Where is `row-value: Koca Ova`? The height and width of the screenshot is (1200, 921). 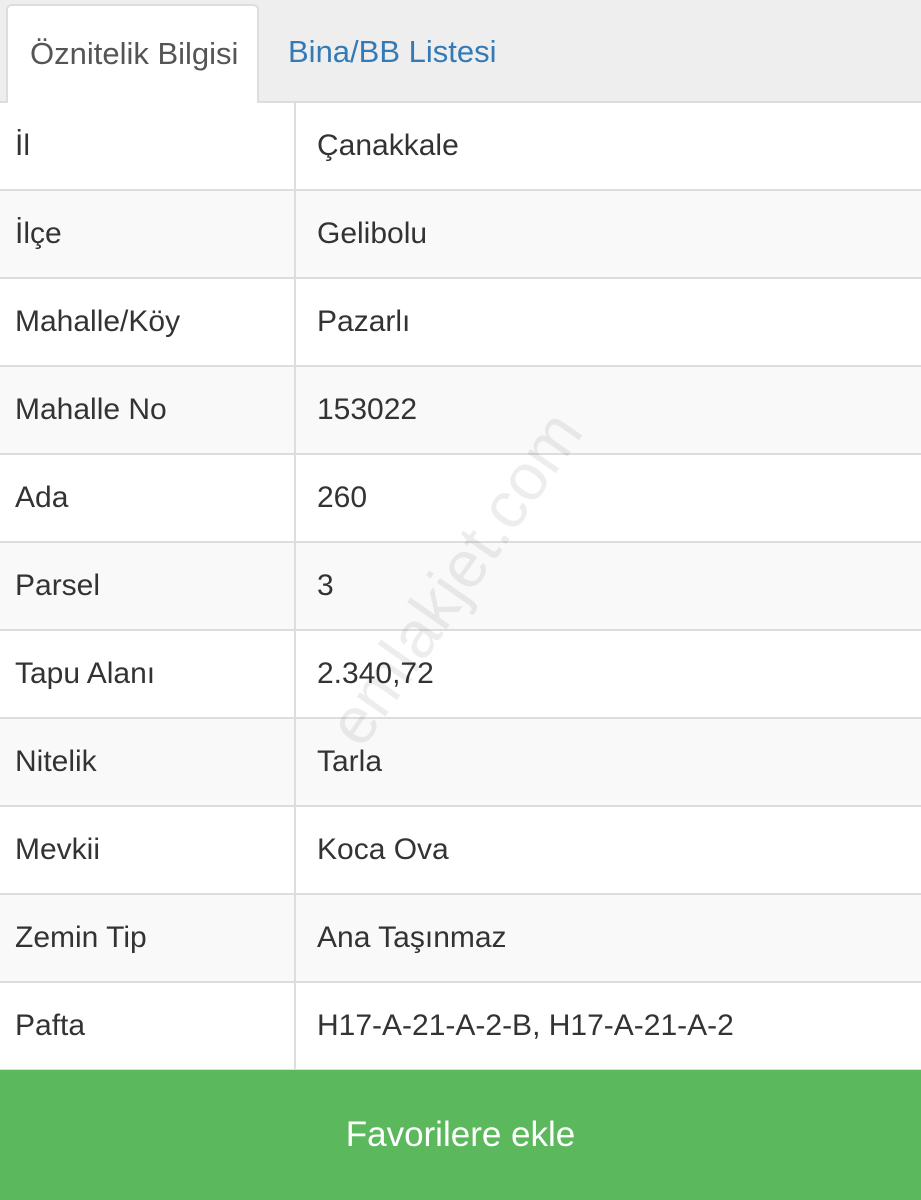 row-value: Koca Ova is located at coordinates (383, 849).